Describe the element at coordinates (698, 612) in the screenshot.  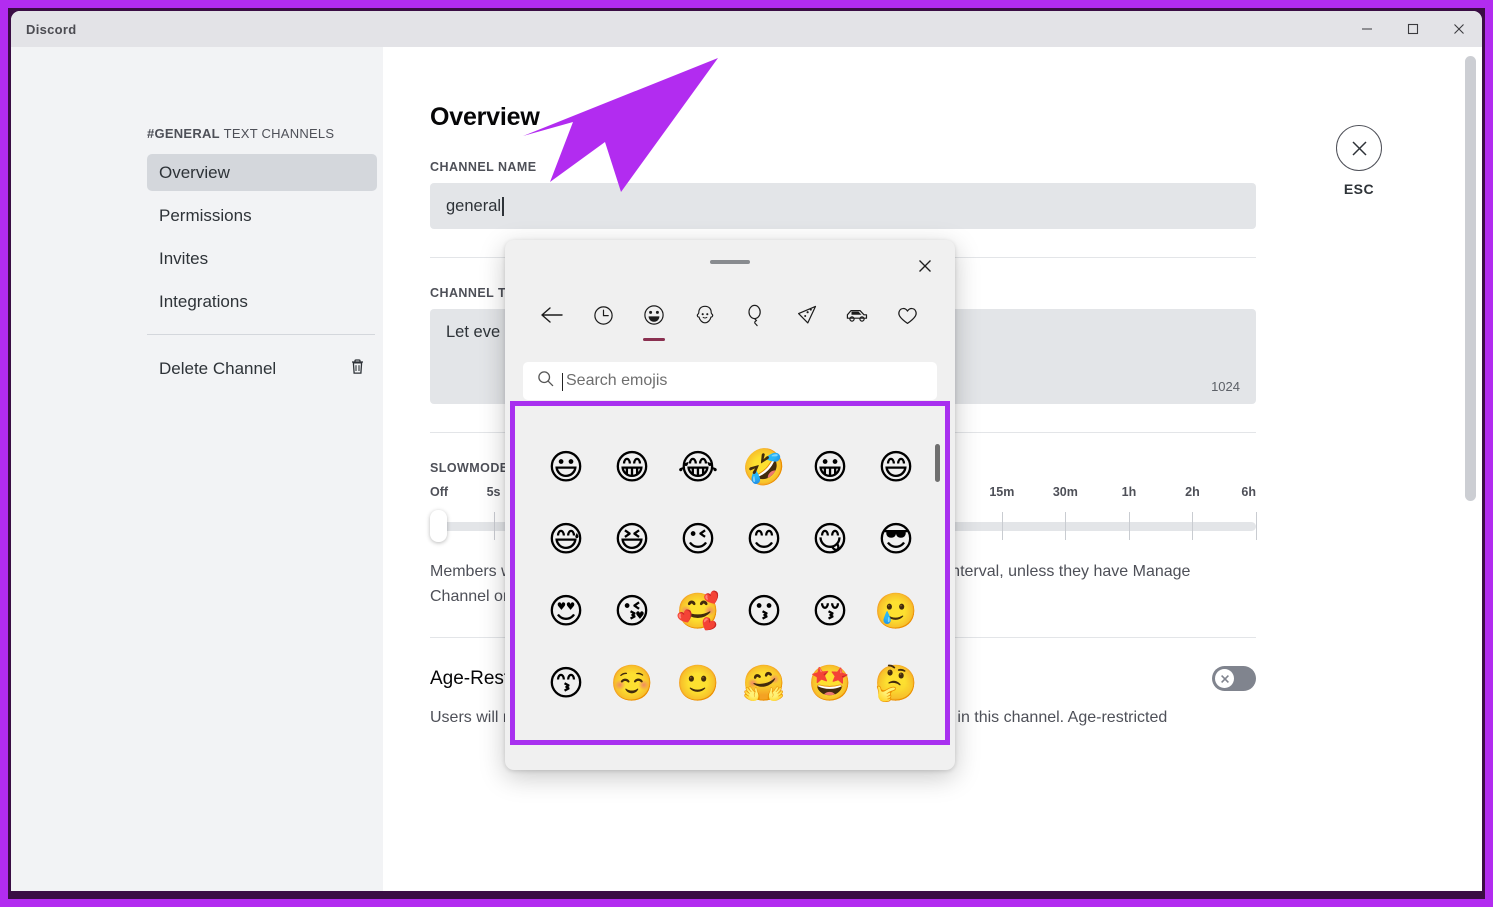
I see `emoji-cell: 🥰` at that location.